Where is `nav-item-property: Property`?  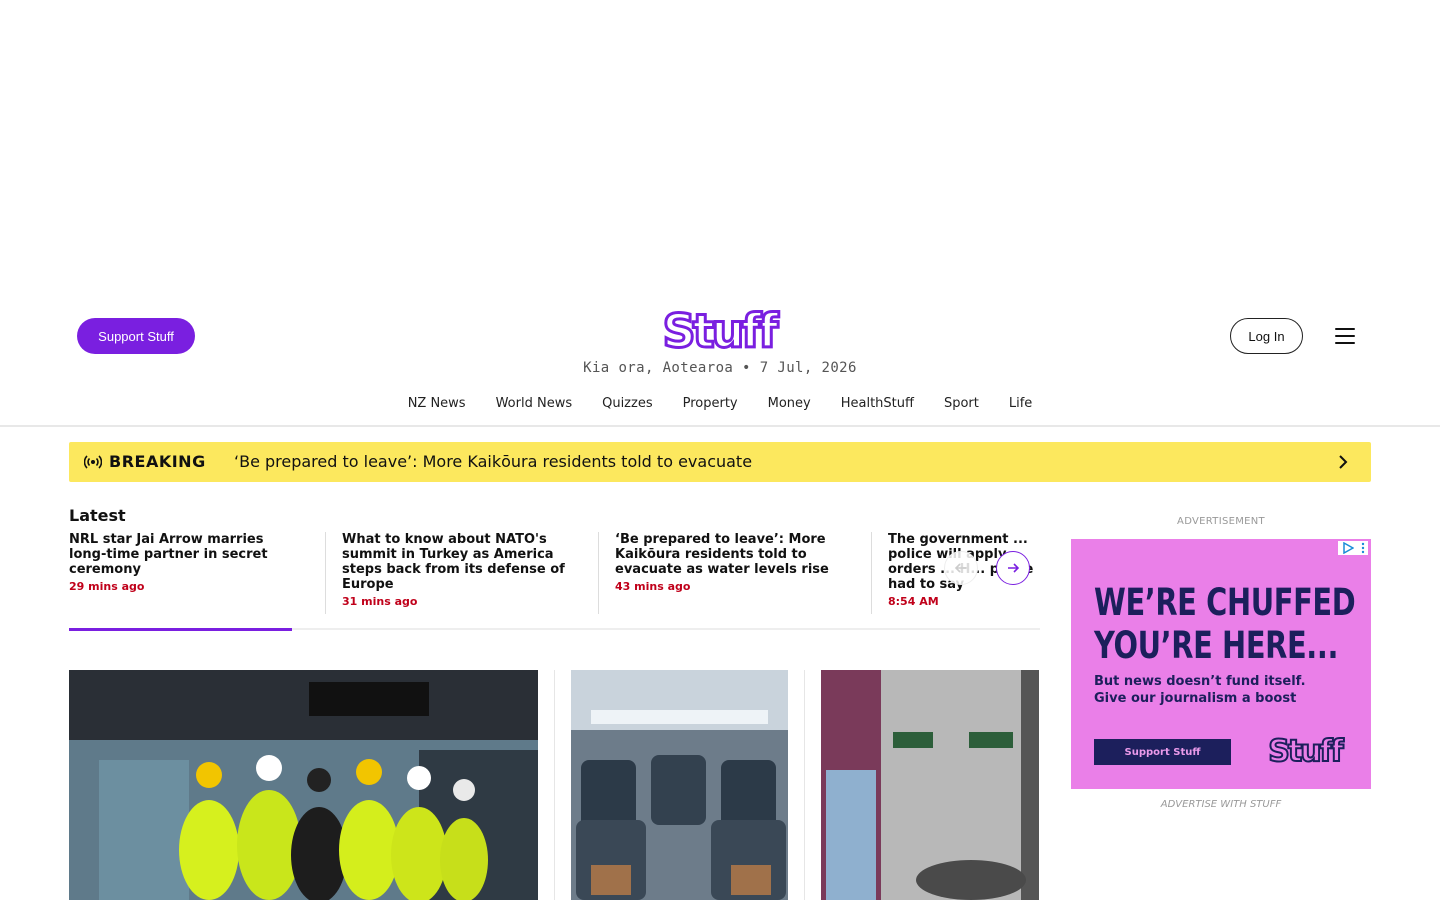 nav-item-property: Property is located at coordinates (710, 403).